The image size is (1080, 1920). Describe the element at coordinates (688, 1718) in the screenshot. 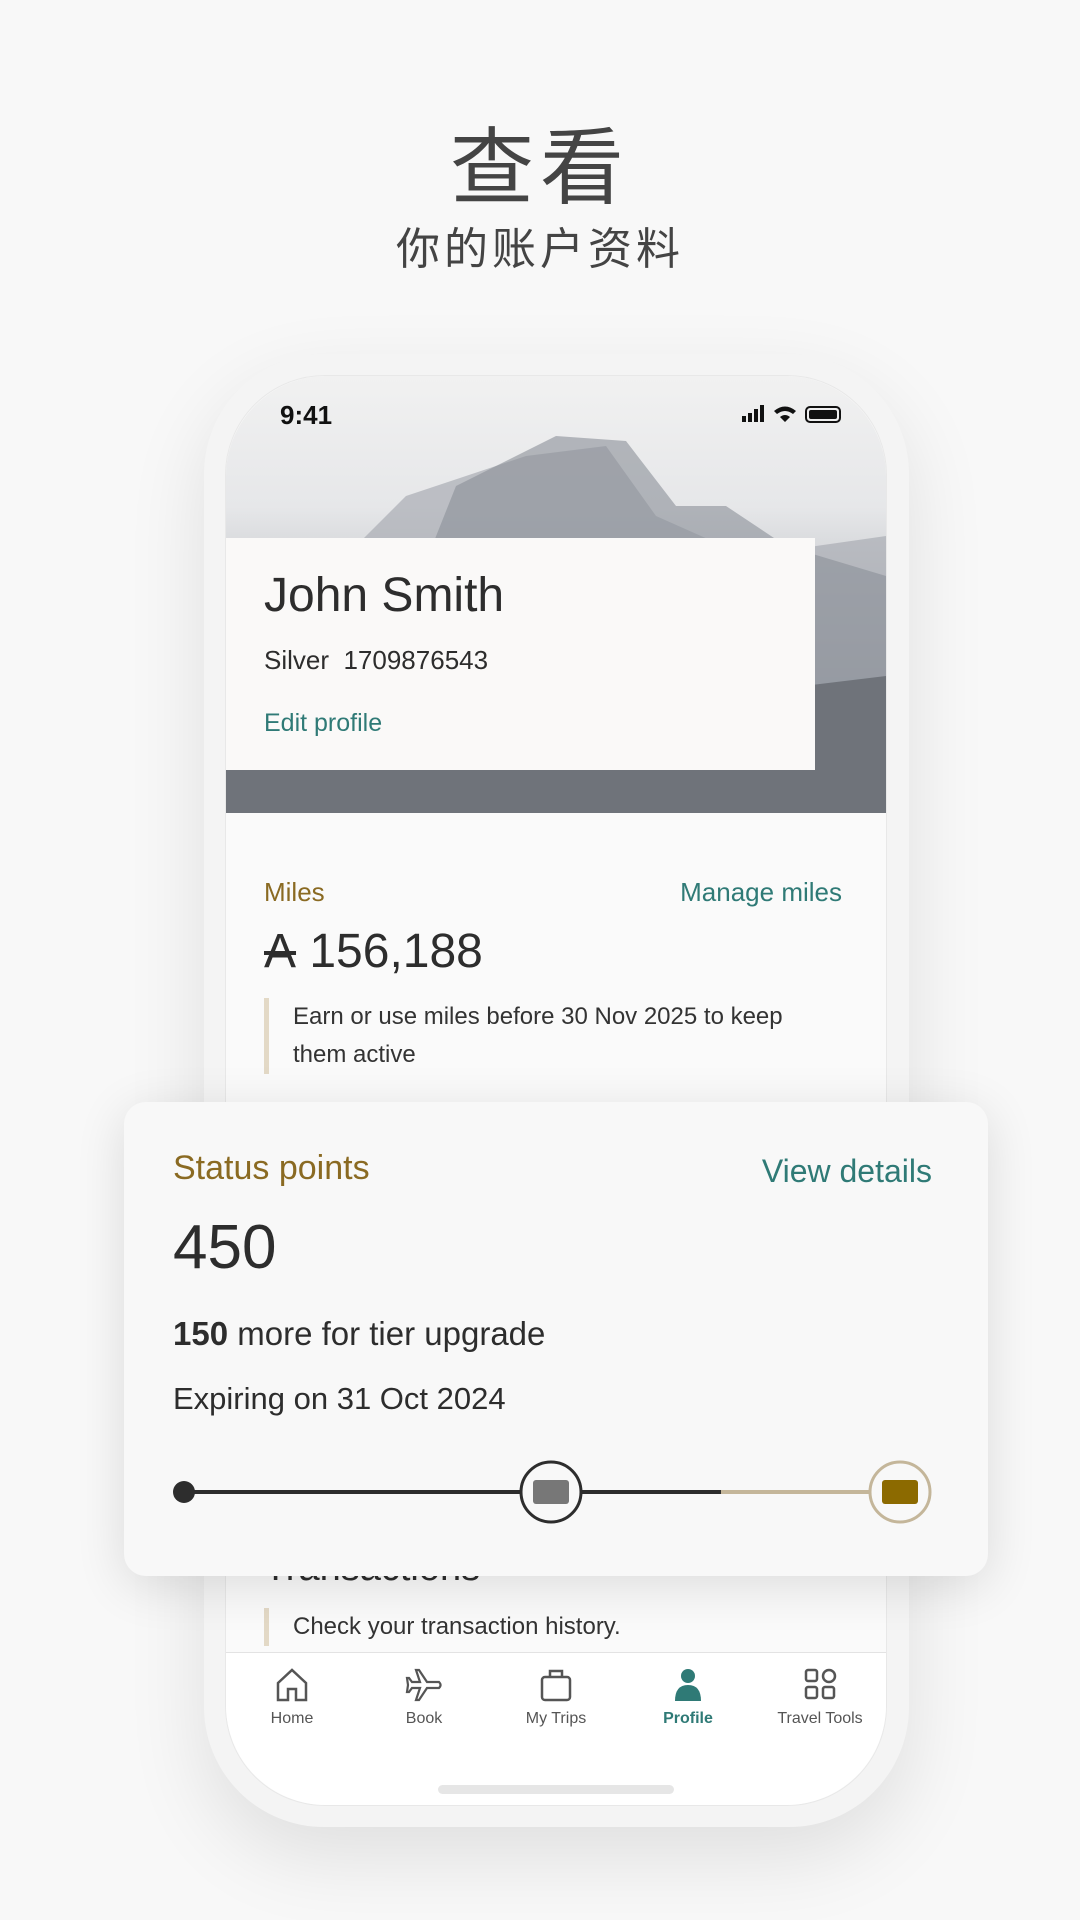

I see `tab-label: Profile` at that location.